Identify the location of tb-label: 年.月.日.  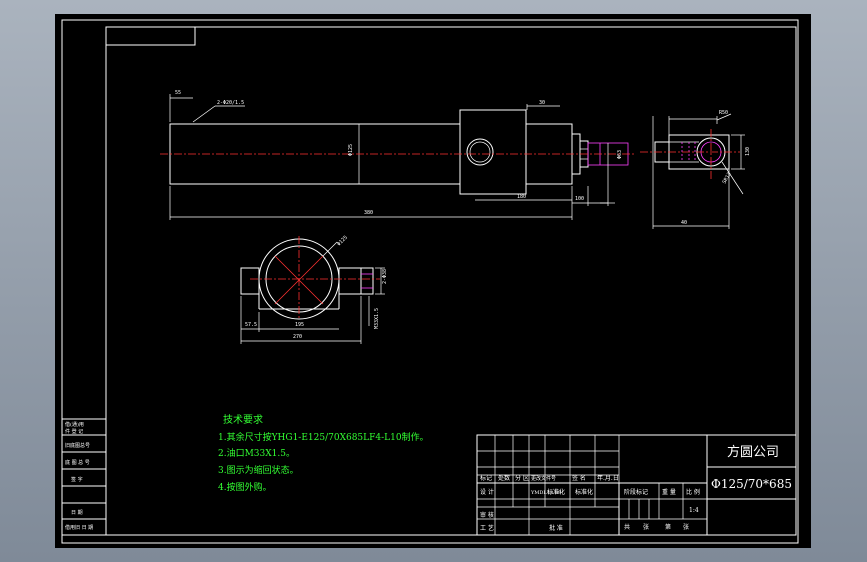
(608, 478).